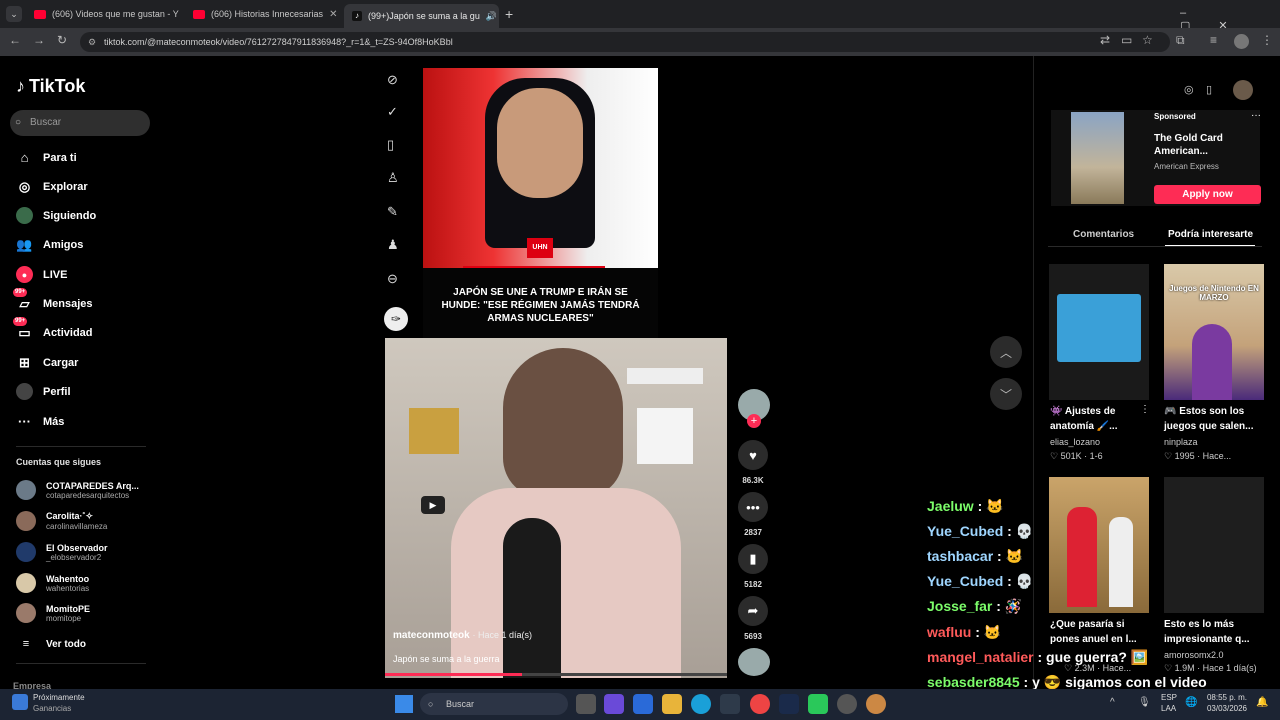  I want to click on clock-time: 08:55 p. m., so click(1223, 697).